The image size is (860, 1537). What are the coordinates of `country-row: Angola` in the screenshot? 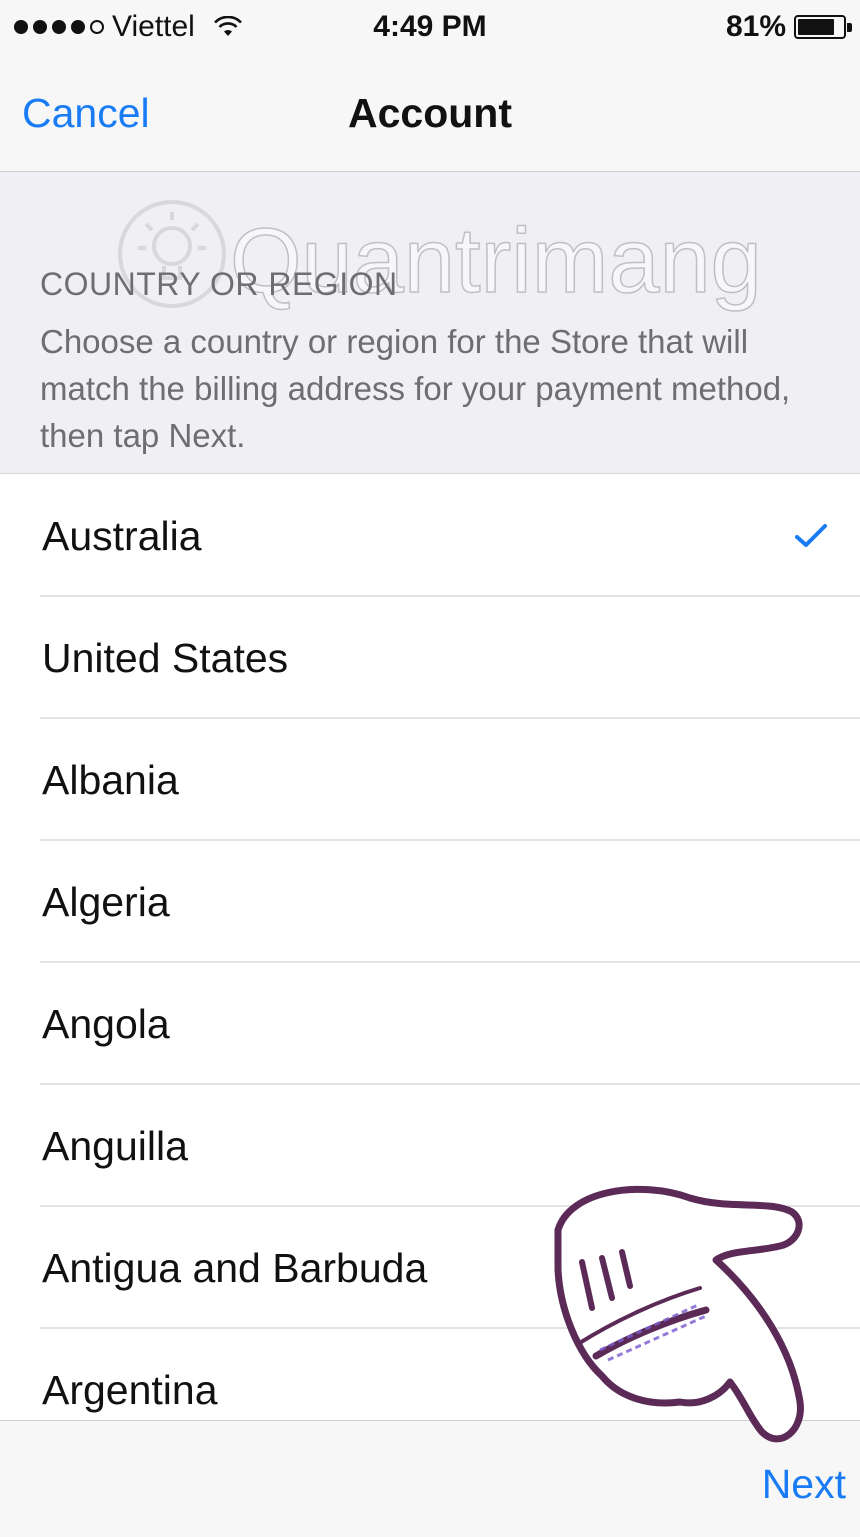 It's located at (430, 1024).